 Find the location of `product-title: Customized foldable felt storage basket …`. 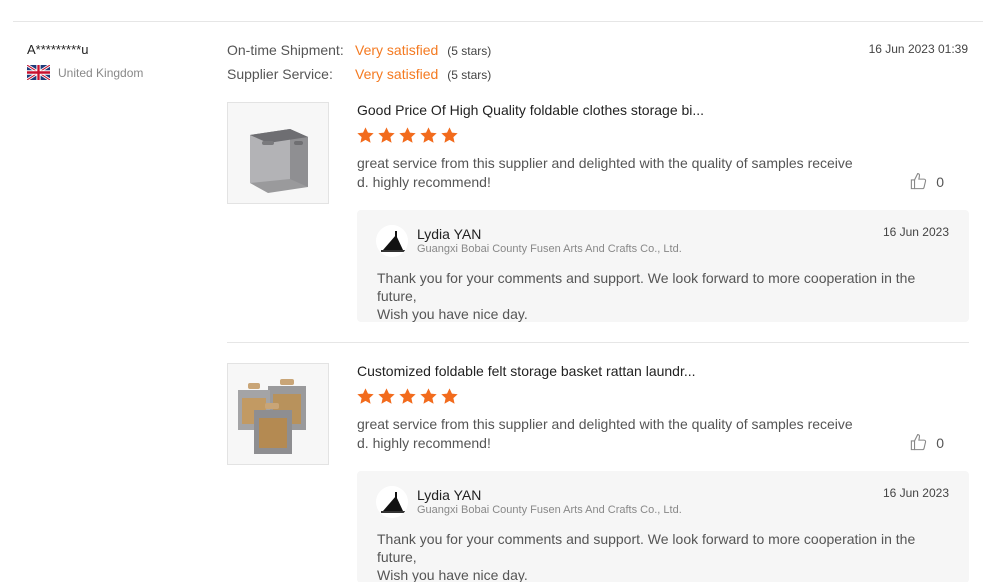

product-title: Customized foldable felt storage basket … is located at coordinates (526, 371).